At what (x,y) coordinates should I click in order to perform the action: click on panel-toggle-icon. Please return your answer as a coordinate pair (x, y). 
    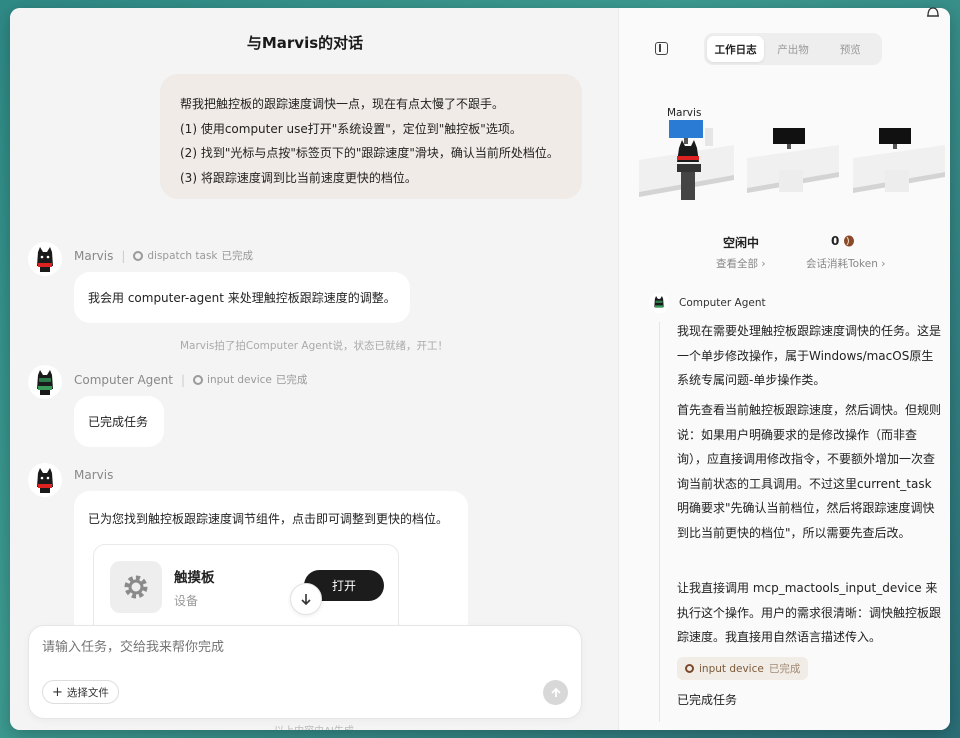
    Looking at the image, I should click on (661, 48).